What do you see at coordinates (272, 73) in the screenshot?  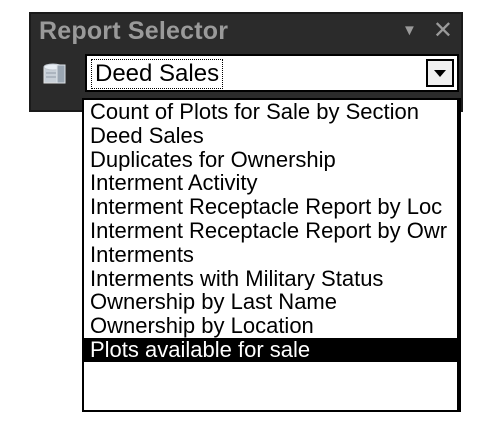 I see `report-combo-box: Deed Sales` at bounding box center [272, 73].